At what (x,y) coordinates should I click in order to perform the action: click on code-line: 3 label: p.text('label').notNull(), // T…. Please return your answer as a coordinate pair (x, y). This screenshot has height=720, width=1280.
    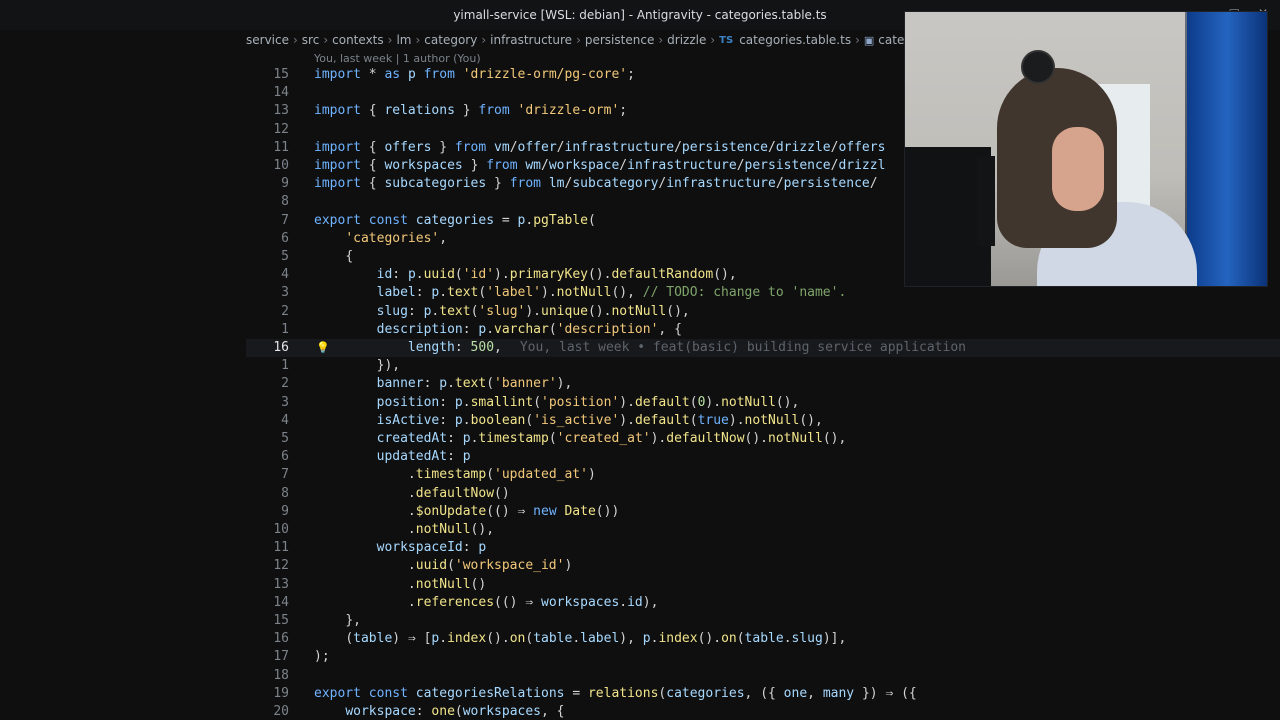
    Looking at the image, I should click on (763, 293).